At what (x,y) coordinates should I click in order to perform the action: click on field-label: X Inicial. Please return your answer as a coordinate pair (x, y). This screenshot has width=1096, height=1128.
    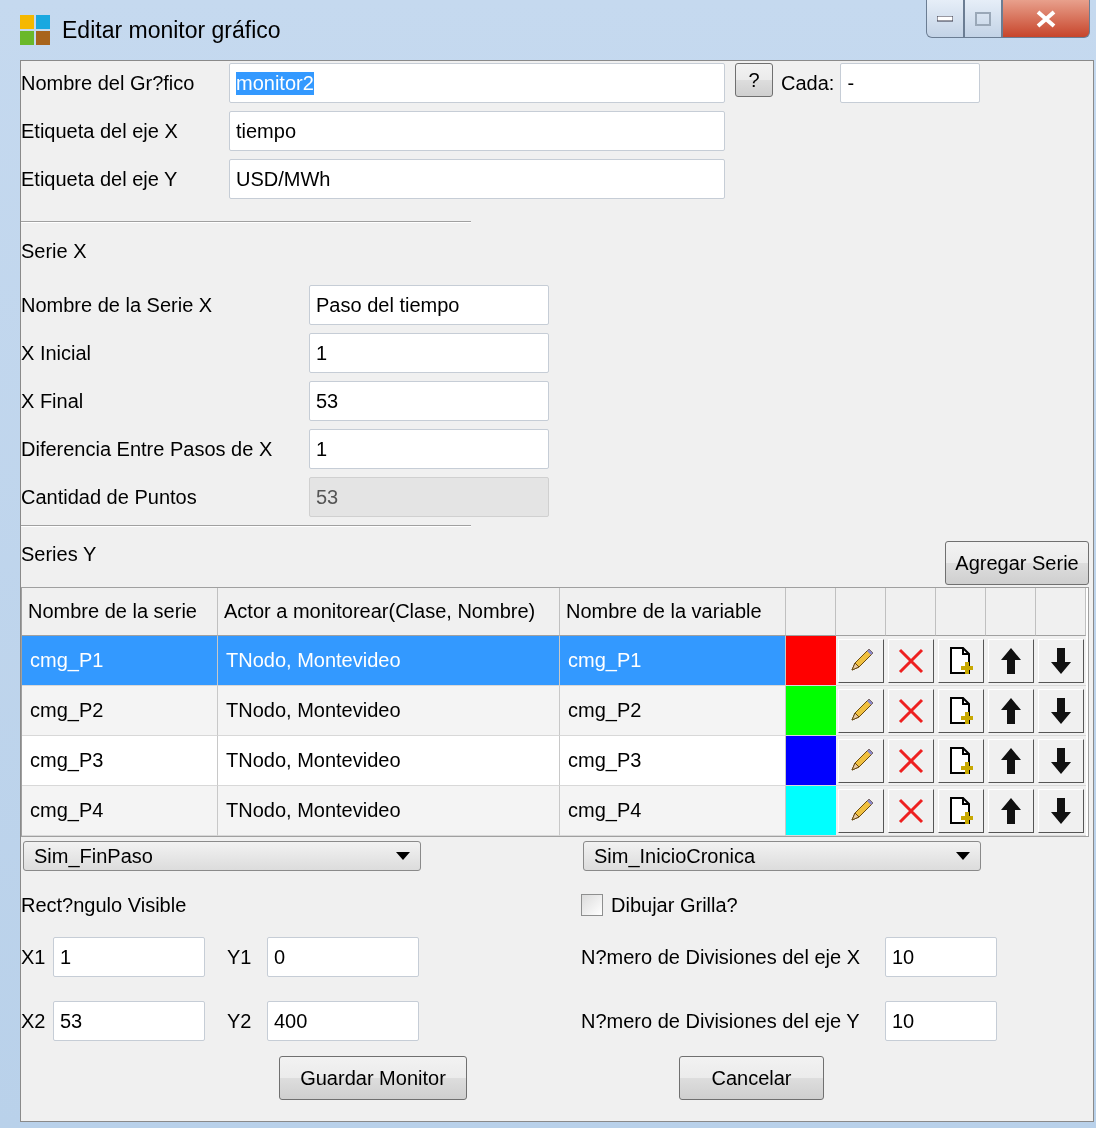
    Looking at the image, I should click on (57, 353).